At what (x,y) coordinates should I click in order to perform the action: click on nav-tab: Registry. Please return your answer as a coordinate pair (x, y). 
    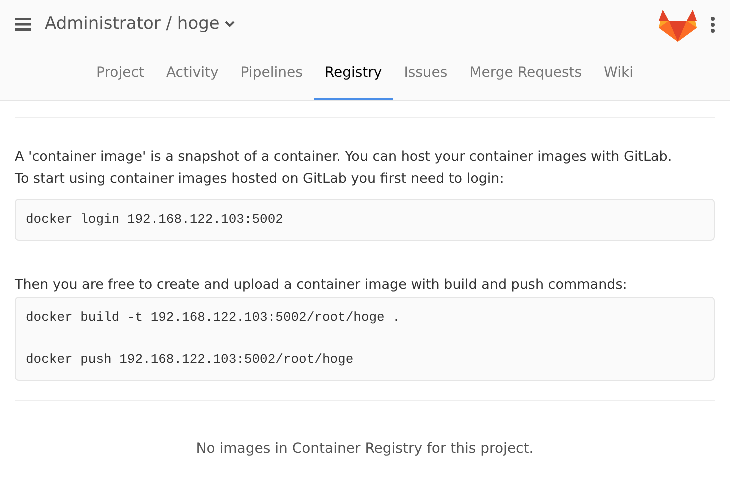
    Looking at the image, I should click on (354, 75).